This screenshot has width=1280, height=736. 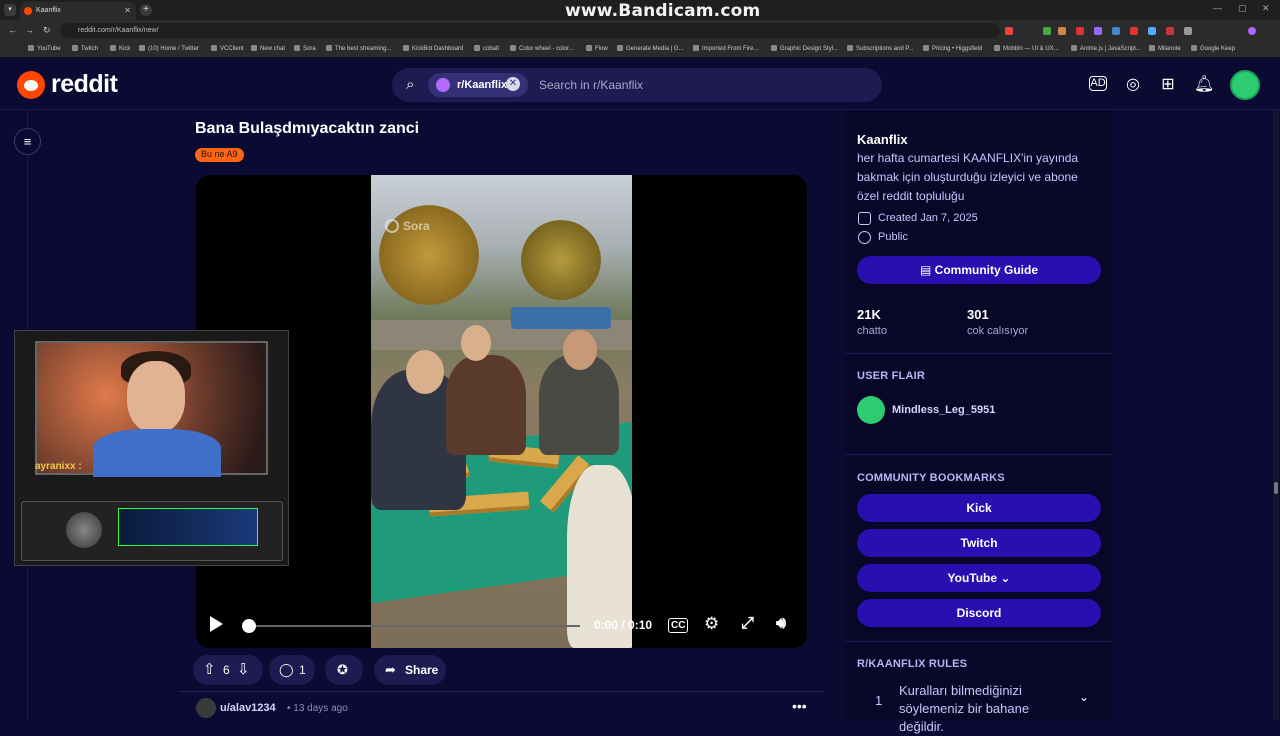 What do you see at coordinates (561, 260) in the screenshot?
I see `tree-shape` at bounding box center [561, 260].